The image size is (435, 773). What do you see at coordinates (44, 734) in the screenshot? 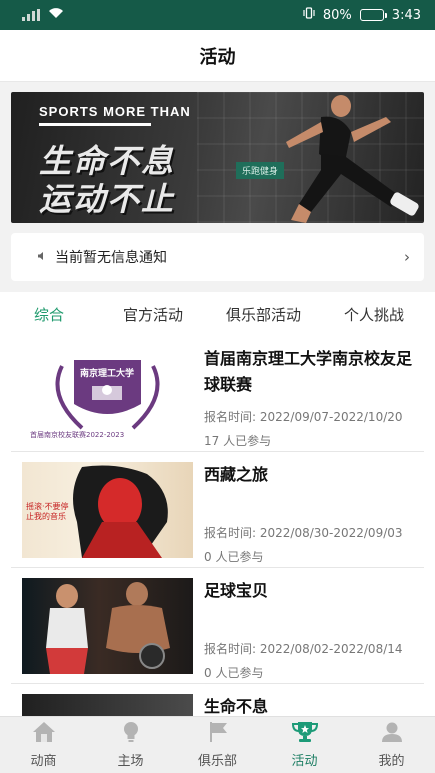
I see `home-icon` at bounding box center [44, 734].